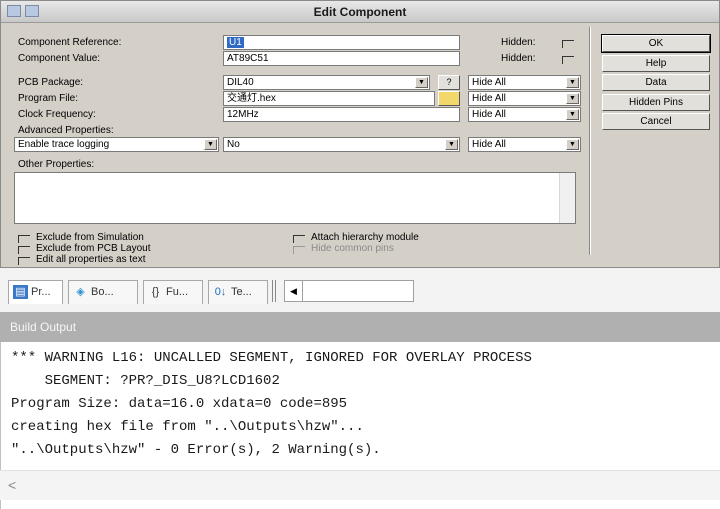 The height and width of the screenshot is (509, 720). Describe the element at coordinates (518, 58) in the screenshot. I see `value-hidden-label: Hidden:` at that location.